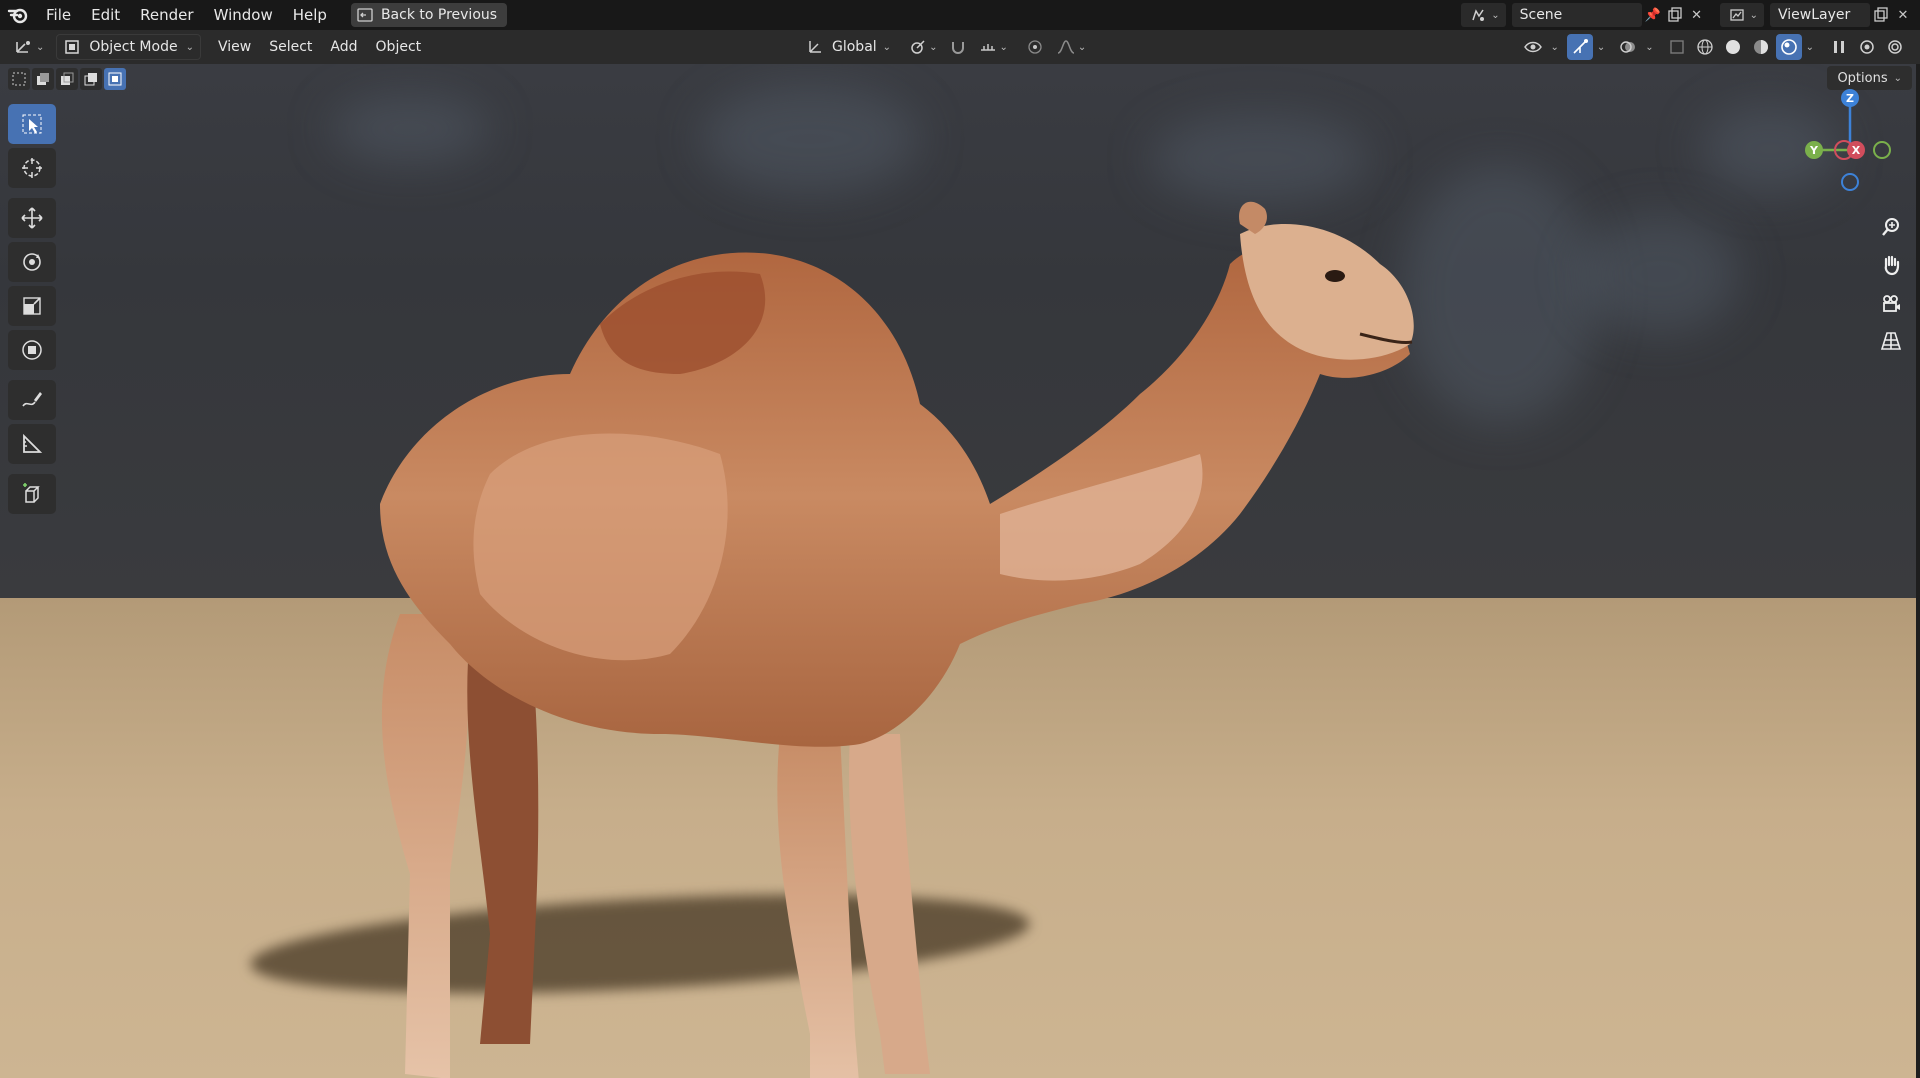 The width and height of the screenshot is (1920, 1078). I want to click on back-to-previous-button: Back to Previous, so click(429, 15).